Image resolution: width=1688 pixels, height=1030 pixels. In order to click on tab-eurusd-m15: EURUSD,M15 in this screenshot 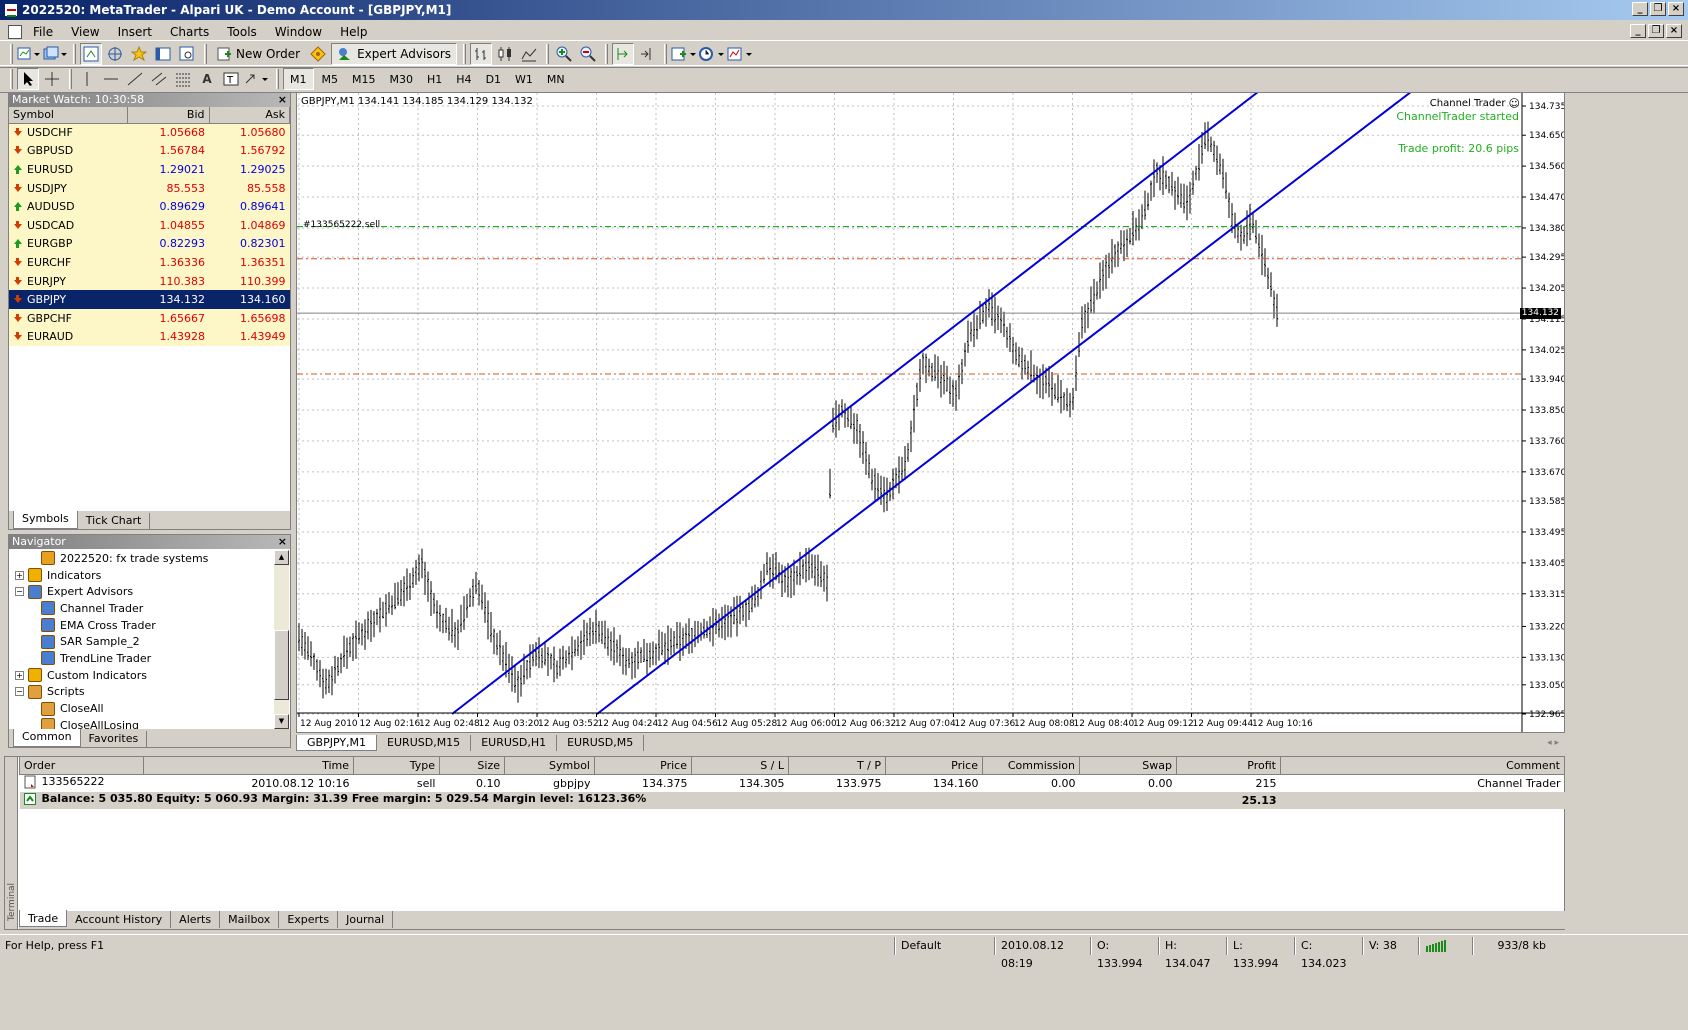, I will do `click(424, 743)`.